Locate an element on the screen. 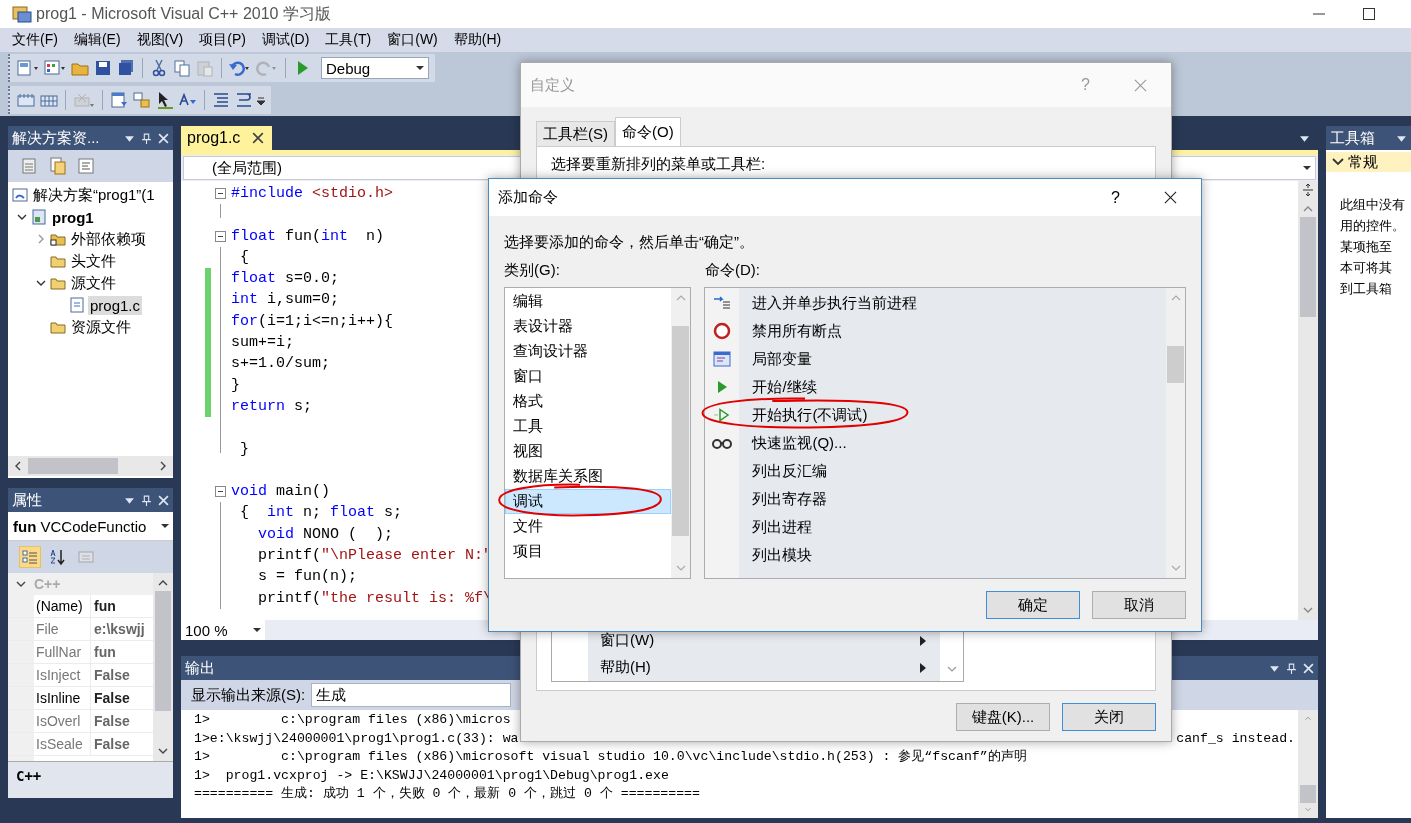 This screenshot has height=823, width=1411. panel-title: 属性 is located at coordinates (27, 500).